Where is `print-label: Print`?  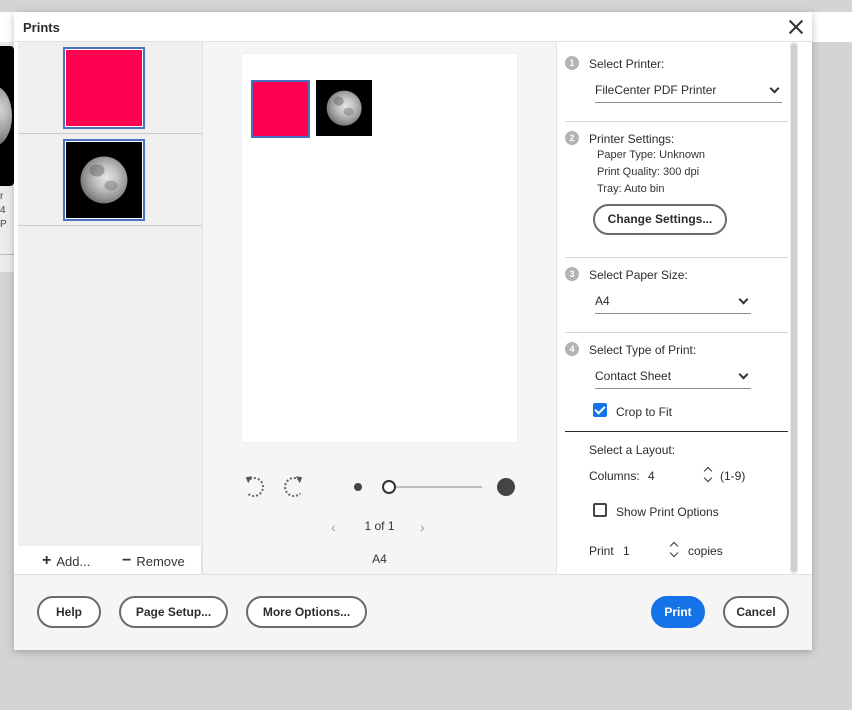
print-label: Print is located at coordinates (601, 551).